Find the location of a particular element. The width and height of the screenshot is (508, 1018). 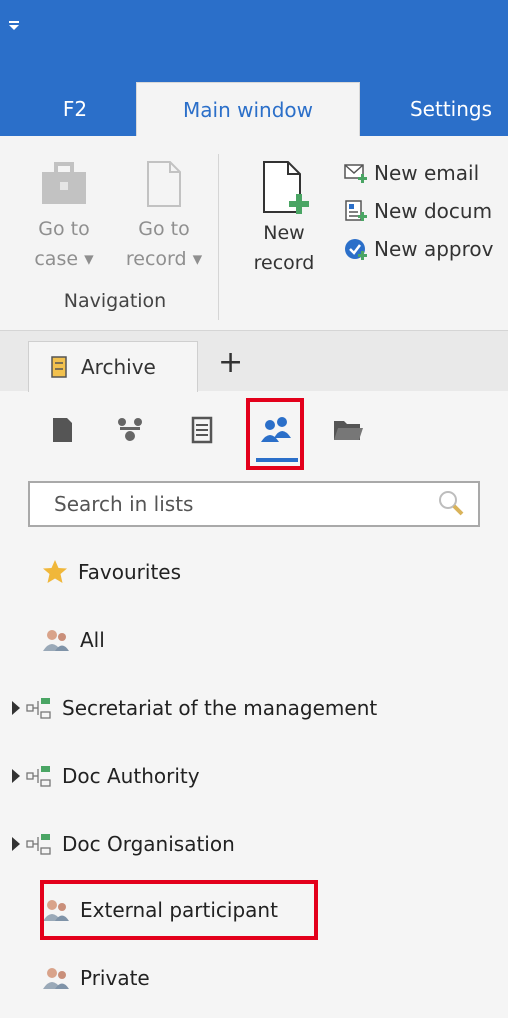

doc-authority-label: Doc Authority is located at coordinates (131, 776).